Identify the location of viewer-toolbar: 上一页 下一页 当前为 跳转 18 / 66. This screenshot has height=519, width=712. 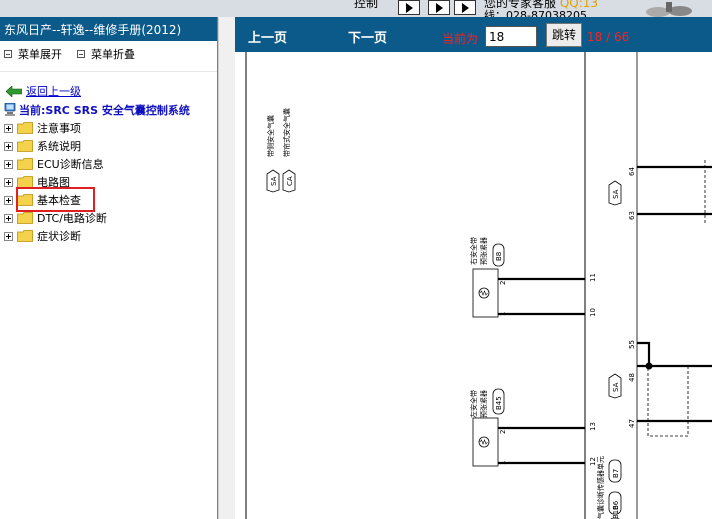
(473, 34).